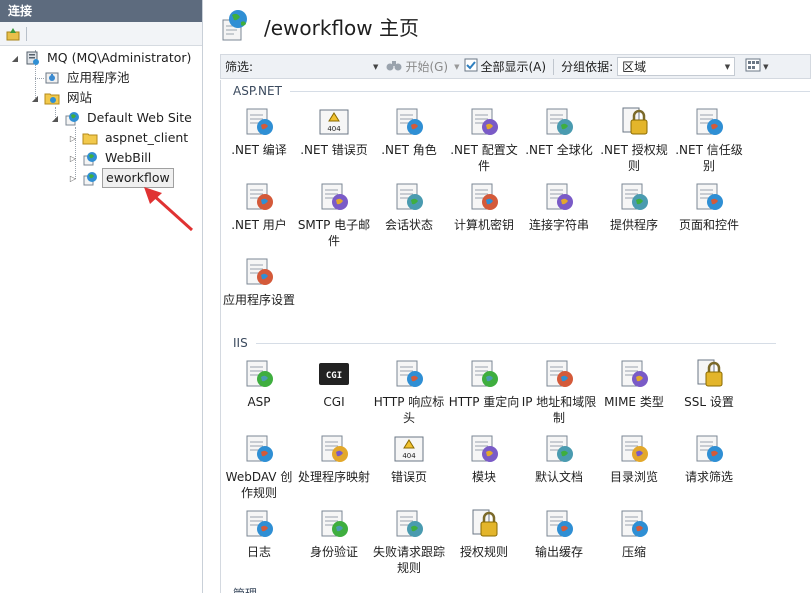  I want to click on tree-node: ◢ Default Web Site, so click(122, 118).